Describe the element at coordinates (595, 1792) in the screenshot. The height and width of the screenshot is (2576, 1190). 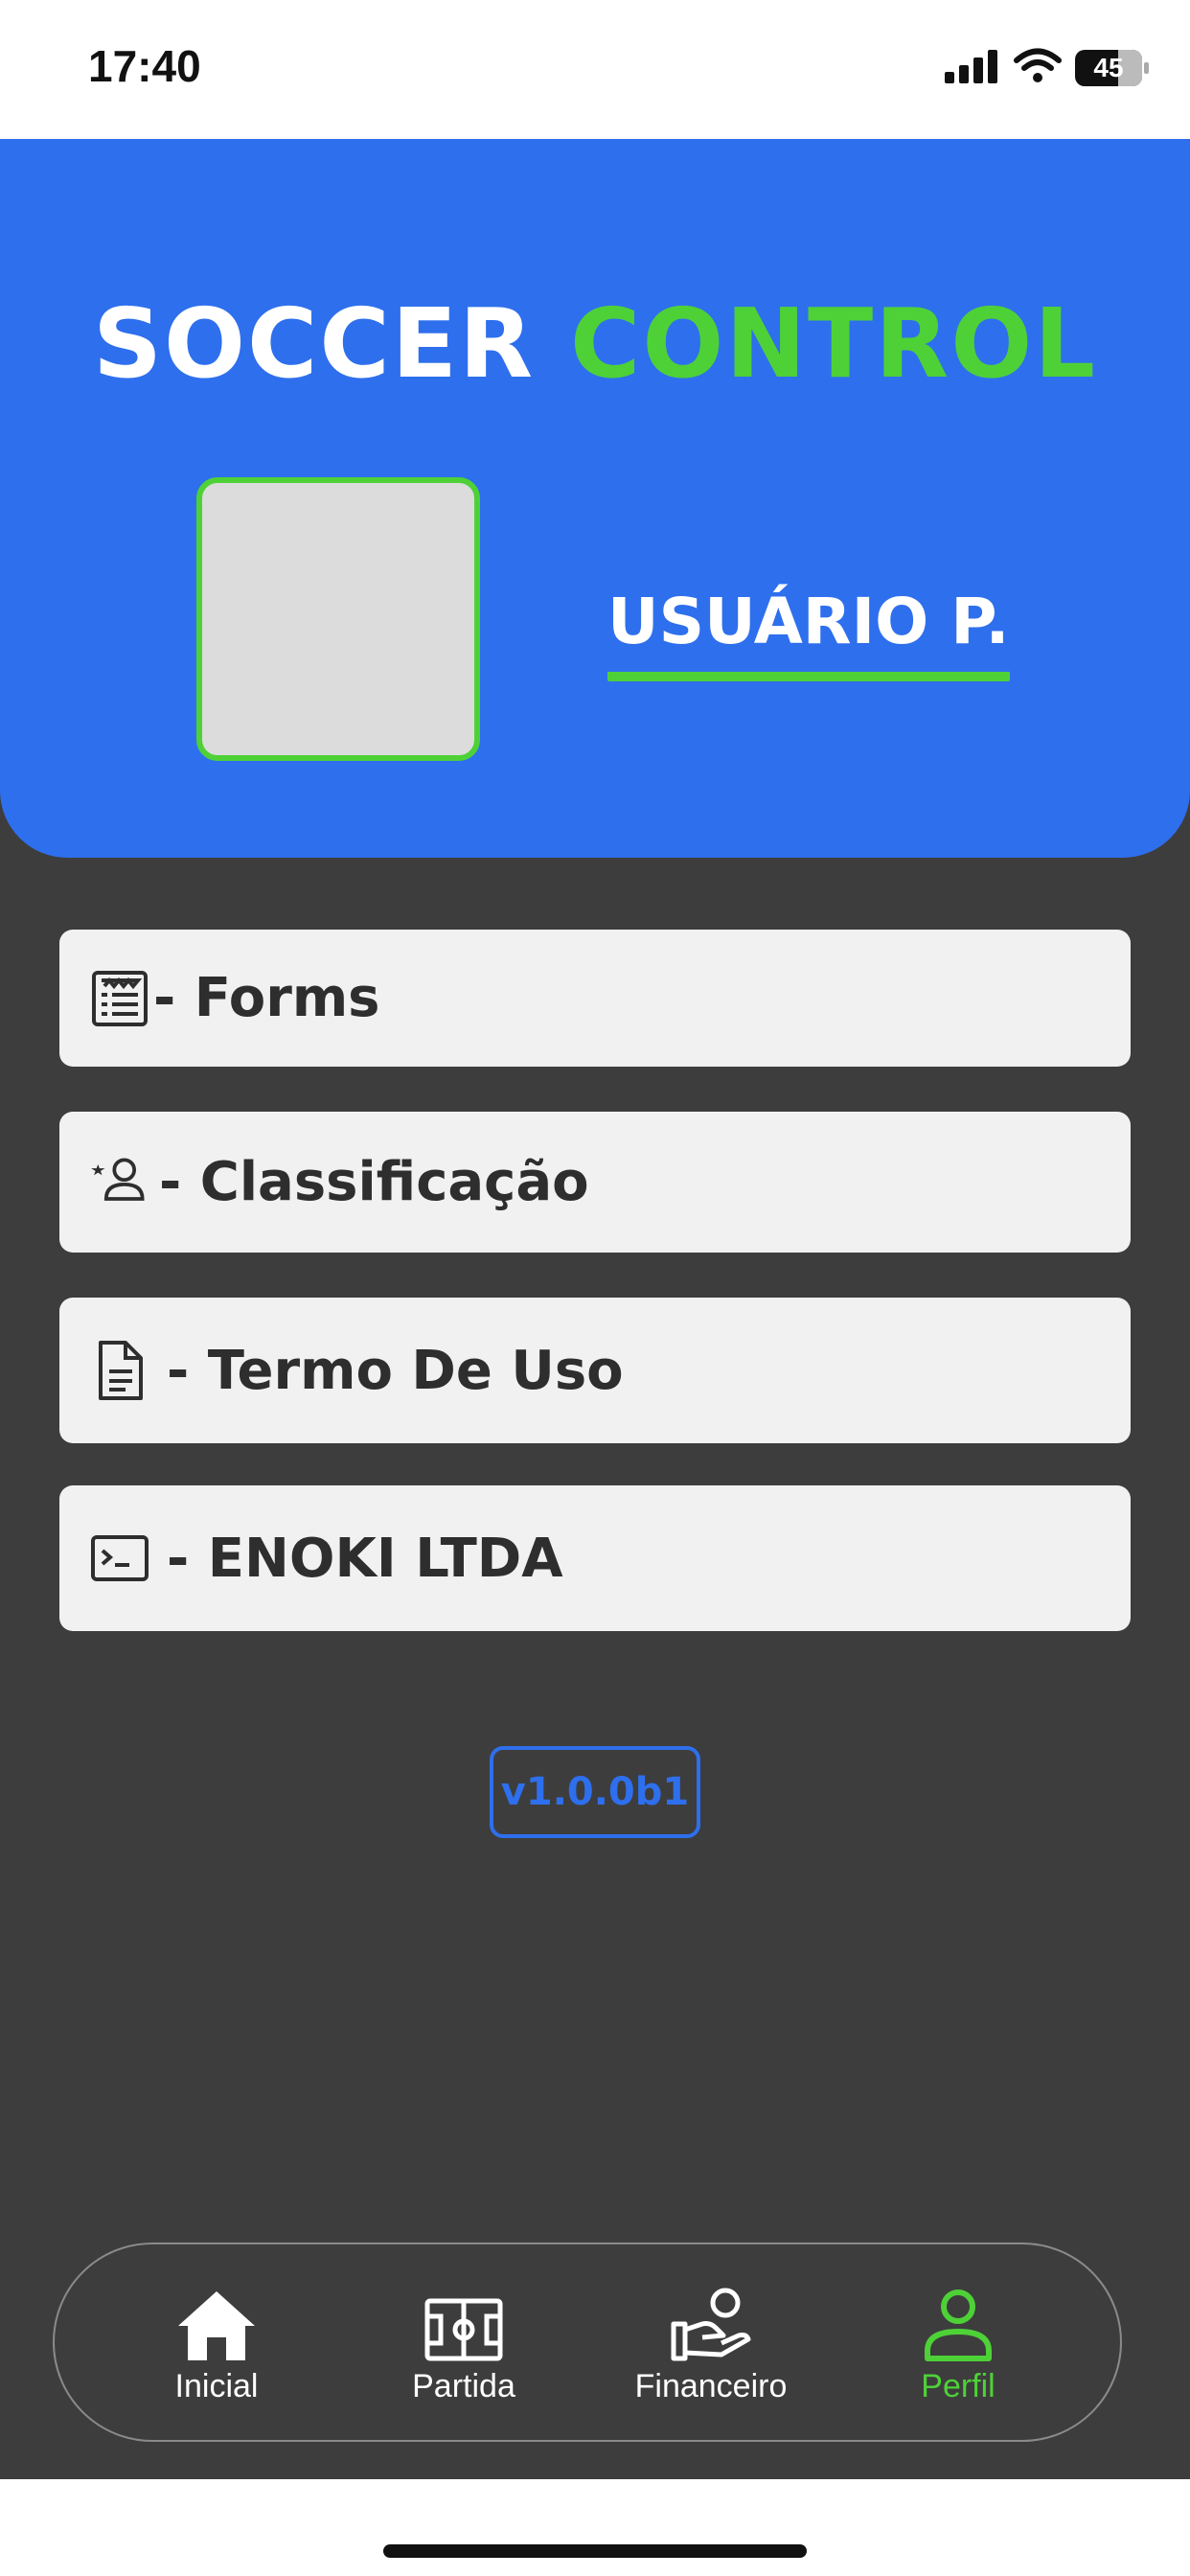
I see `version-badge: v1.0.0b1` at that location.